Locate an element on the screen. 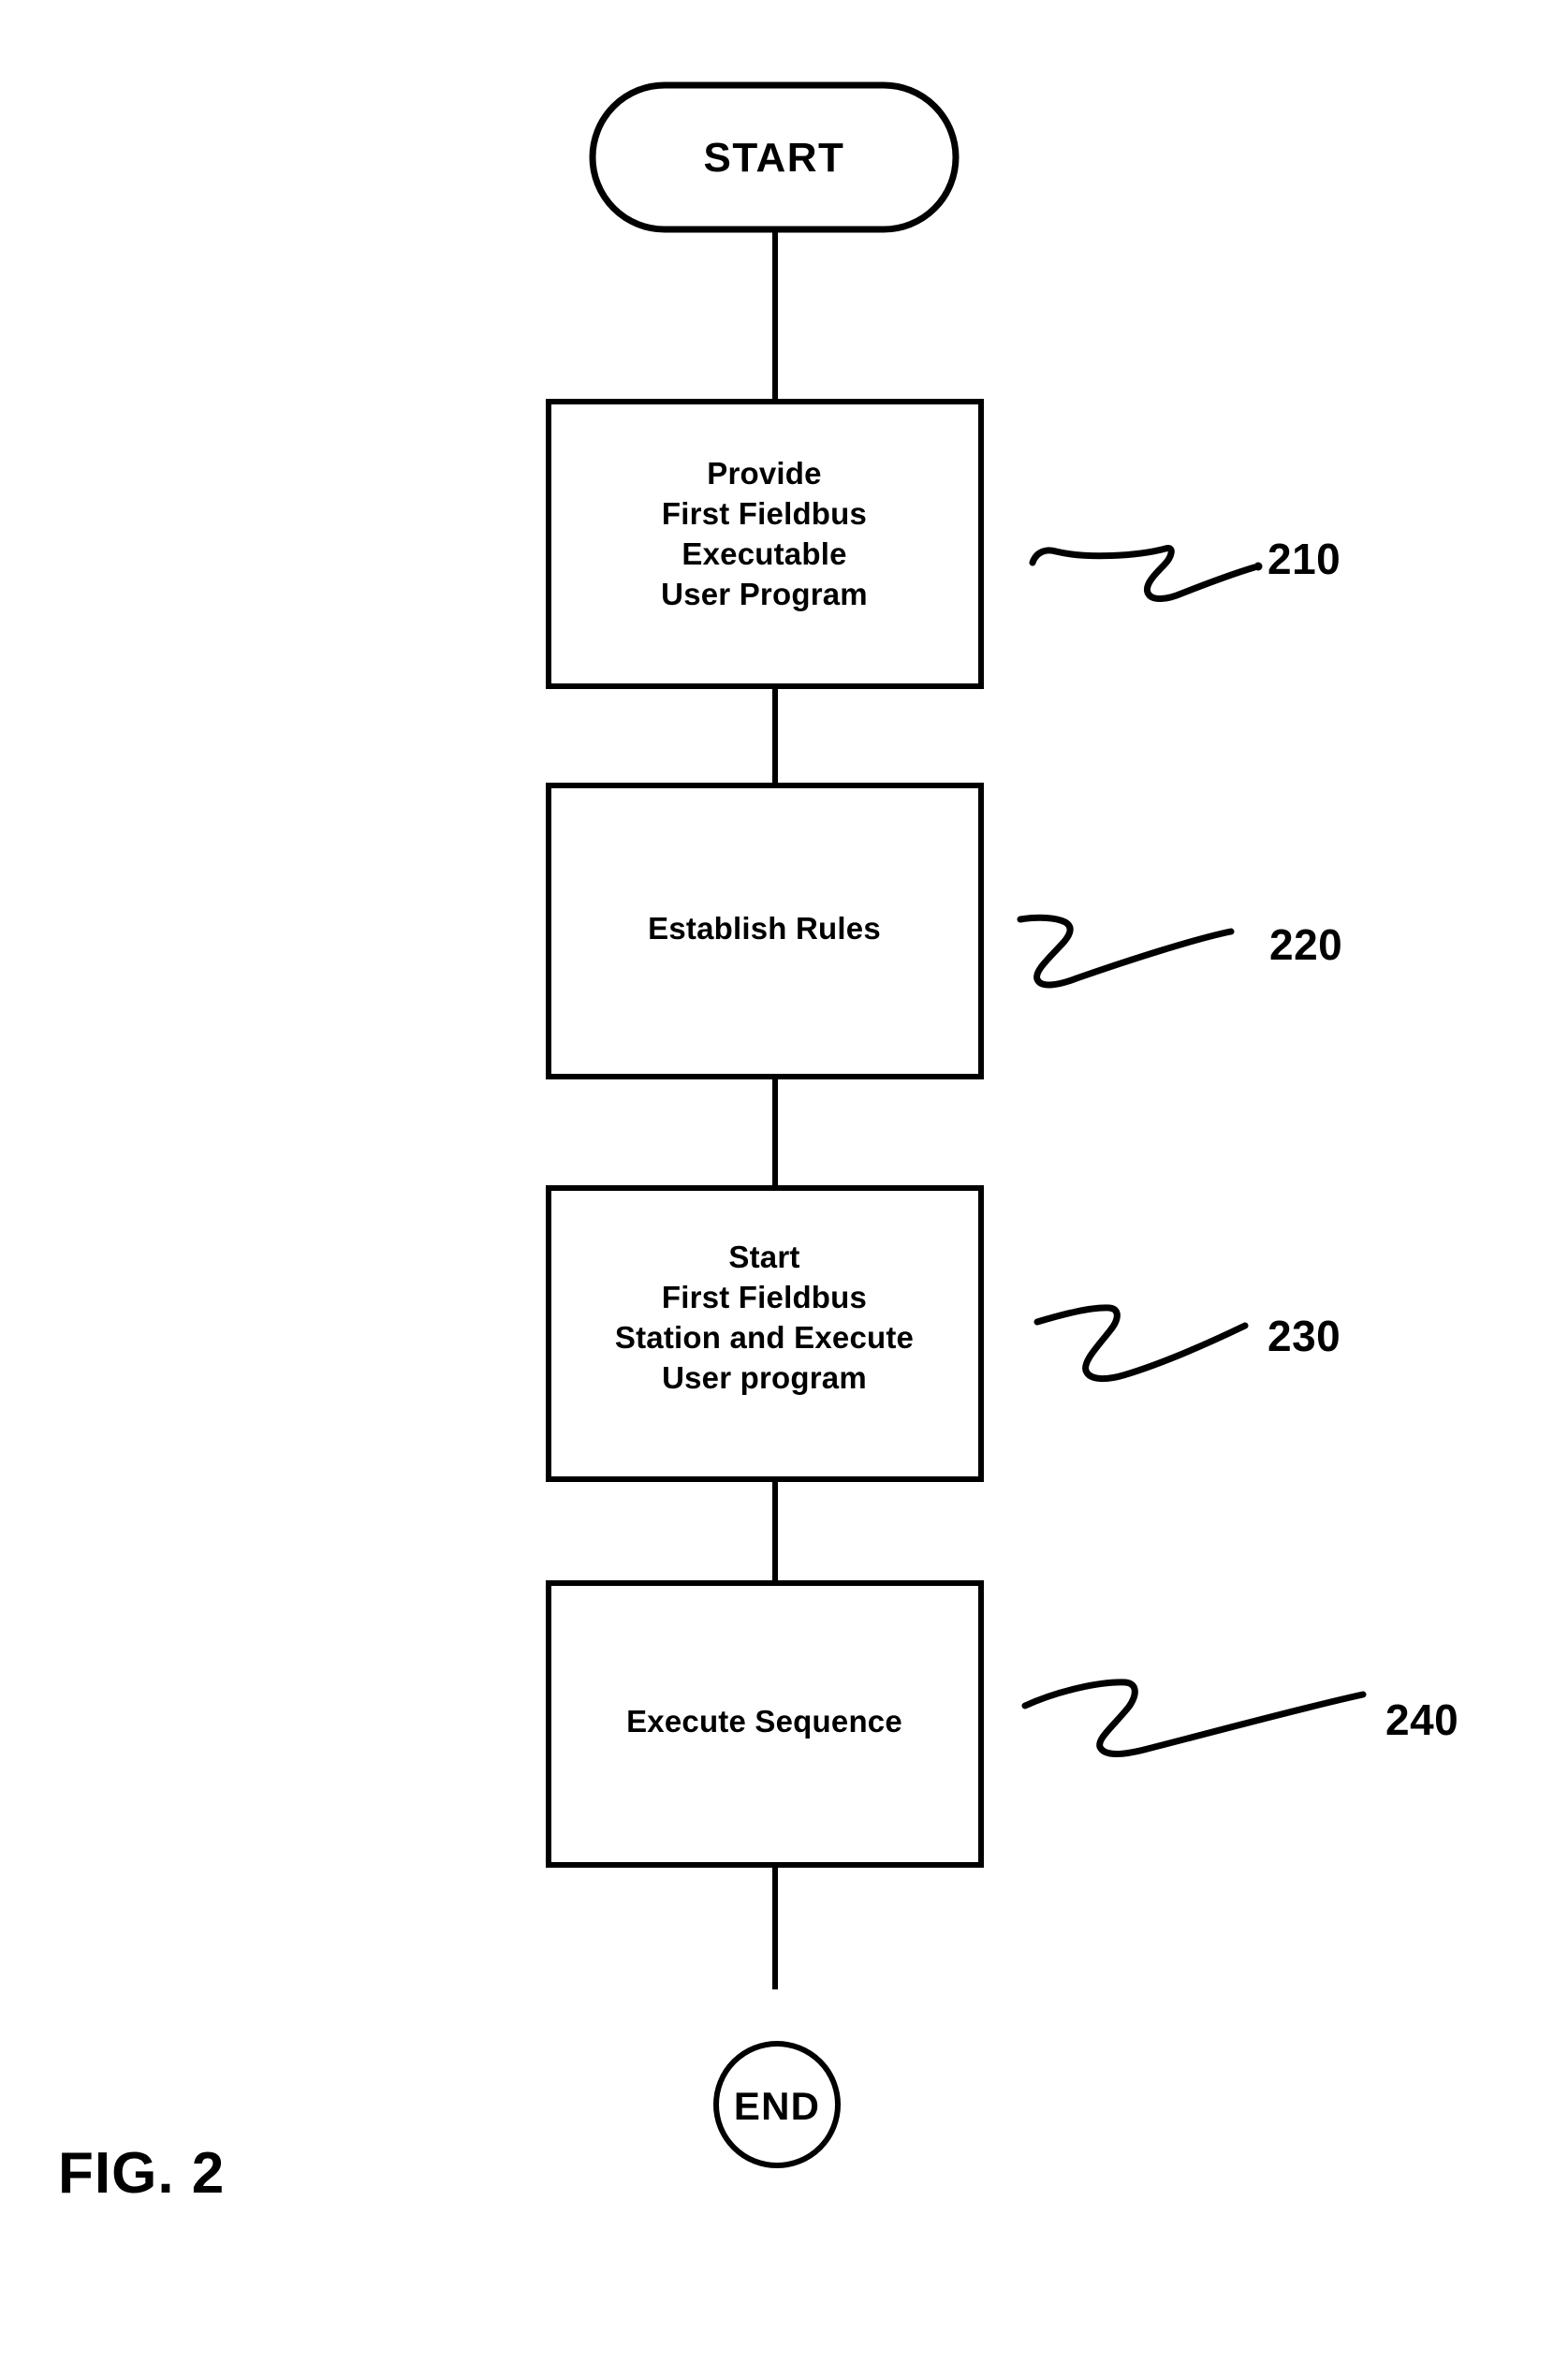 The height and width of the screenshot is (2377, 1568). process-box-240-label: Execute Sequence is located at coordinates (764, 1721).